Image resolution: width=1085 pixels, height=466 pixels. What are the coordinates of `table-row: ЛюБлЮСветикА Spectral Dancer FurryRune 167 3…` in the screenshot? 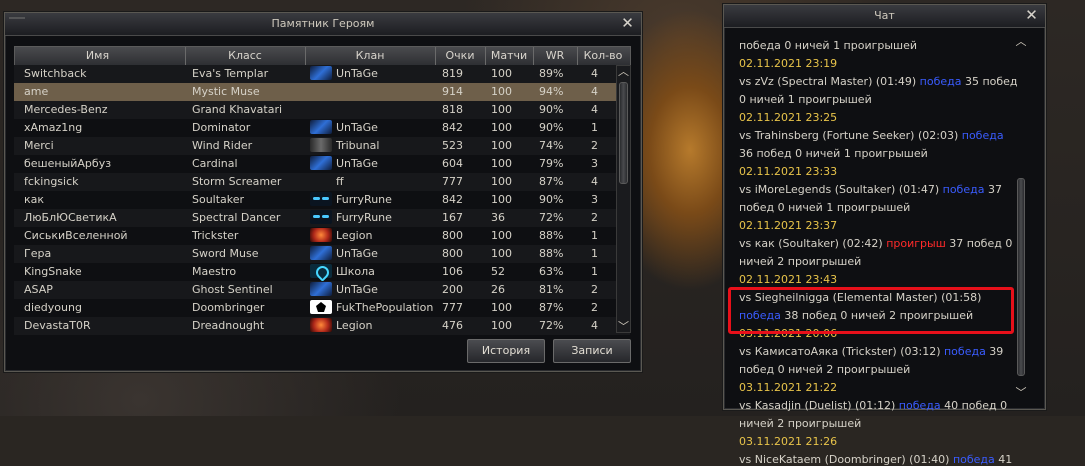 It's located at (322, 218).